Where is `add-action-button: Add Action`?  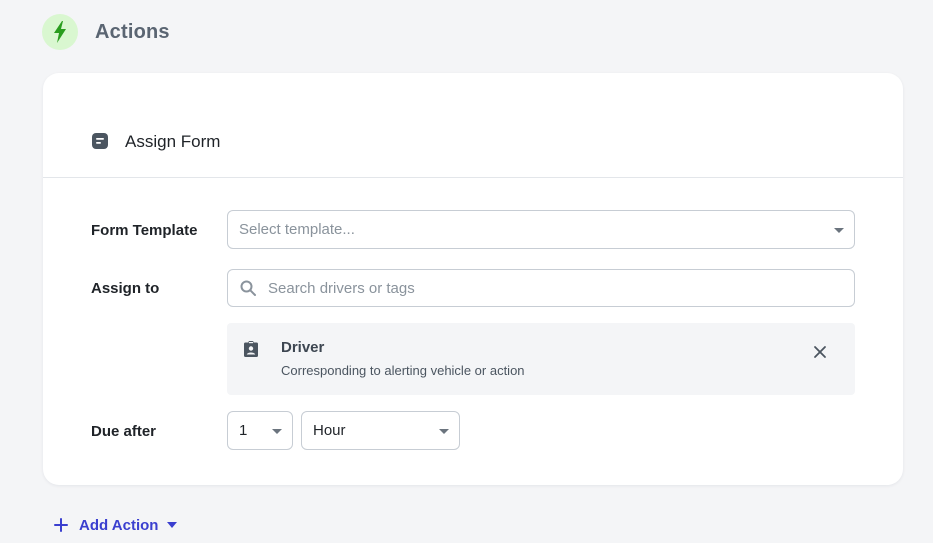
add-action-button: Add Action is located at coordinates (116, 525).